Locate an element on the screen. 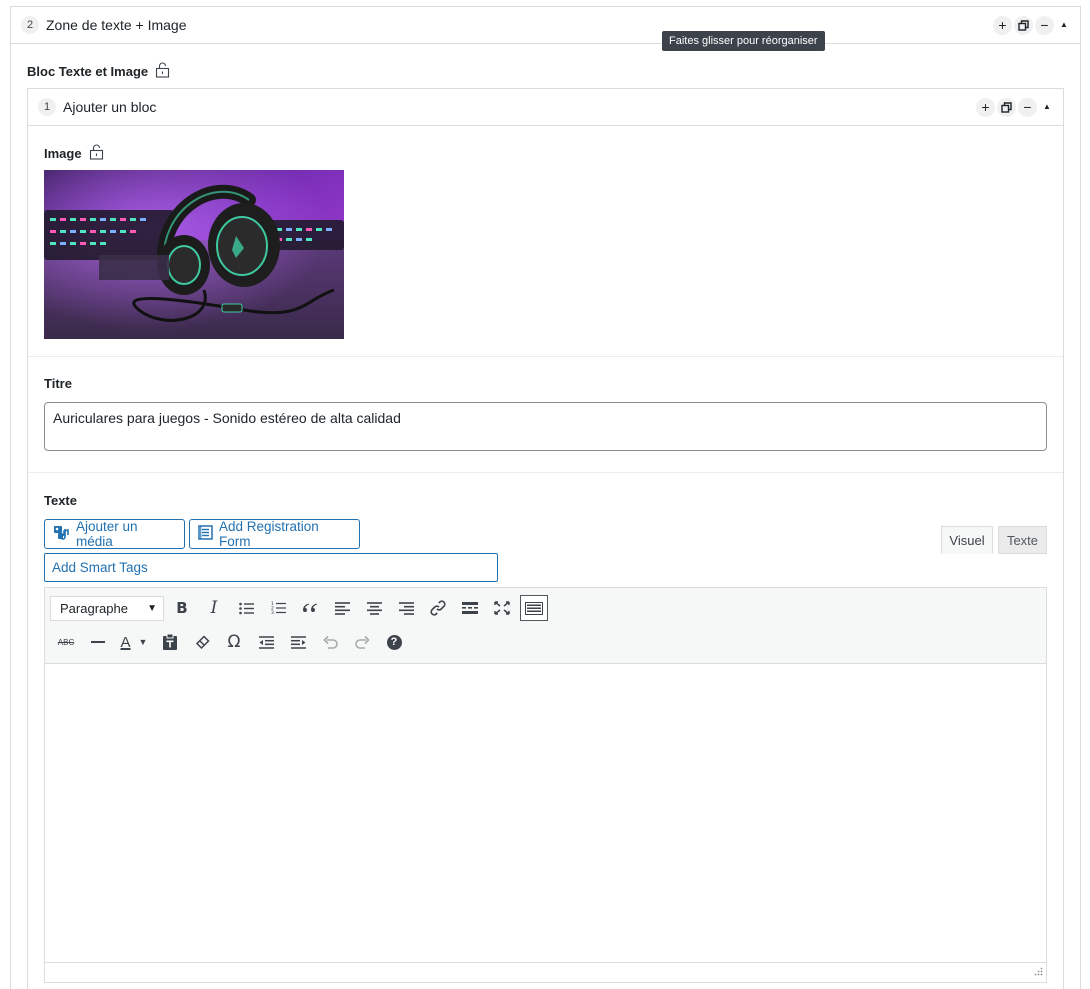 This screenshot has height=989, width=1090. add-media-button: Ajouter un média is located at coordinates (114, 534).